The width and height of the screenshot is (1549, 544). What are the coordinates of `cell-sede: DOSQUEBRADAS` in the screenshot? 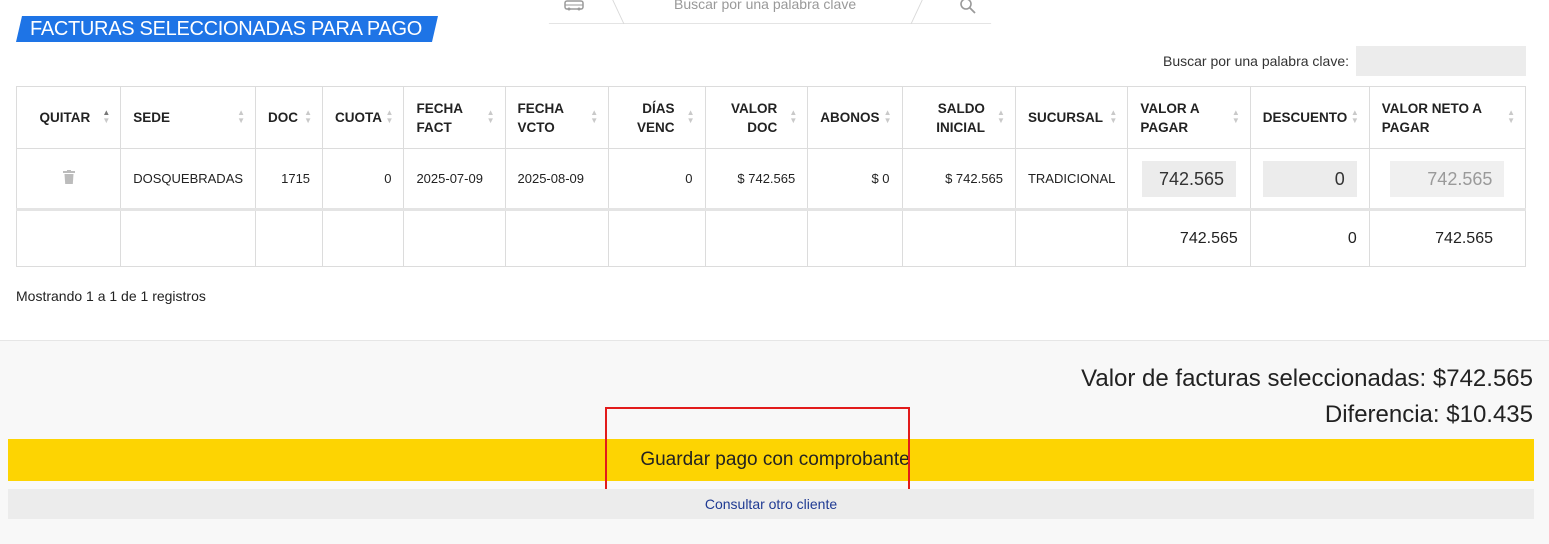 It's located at (188, 179).